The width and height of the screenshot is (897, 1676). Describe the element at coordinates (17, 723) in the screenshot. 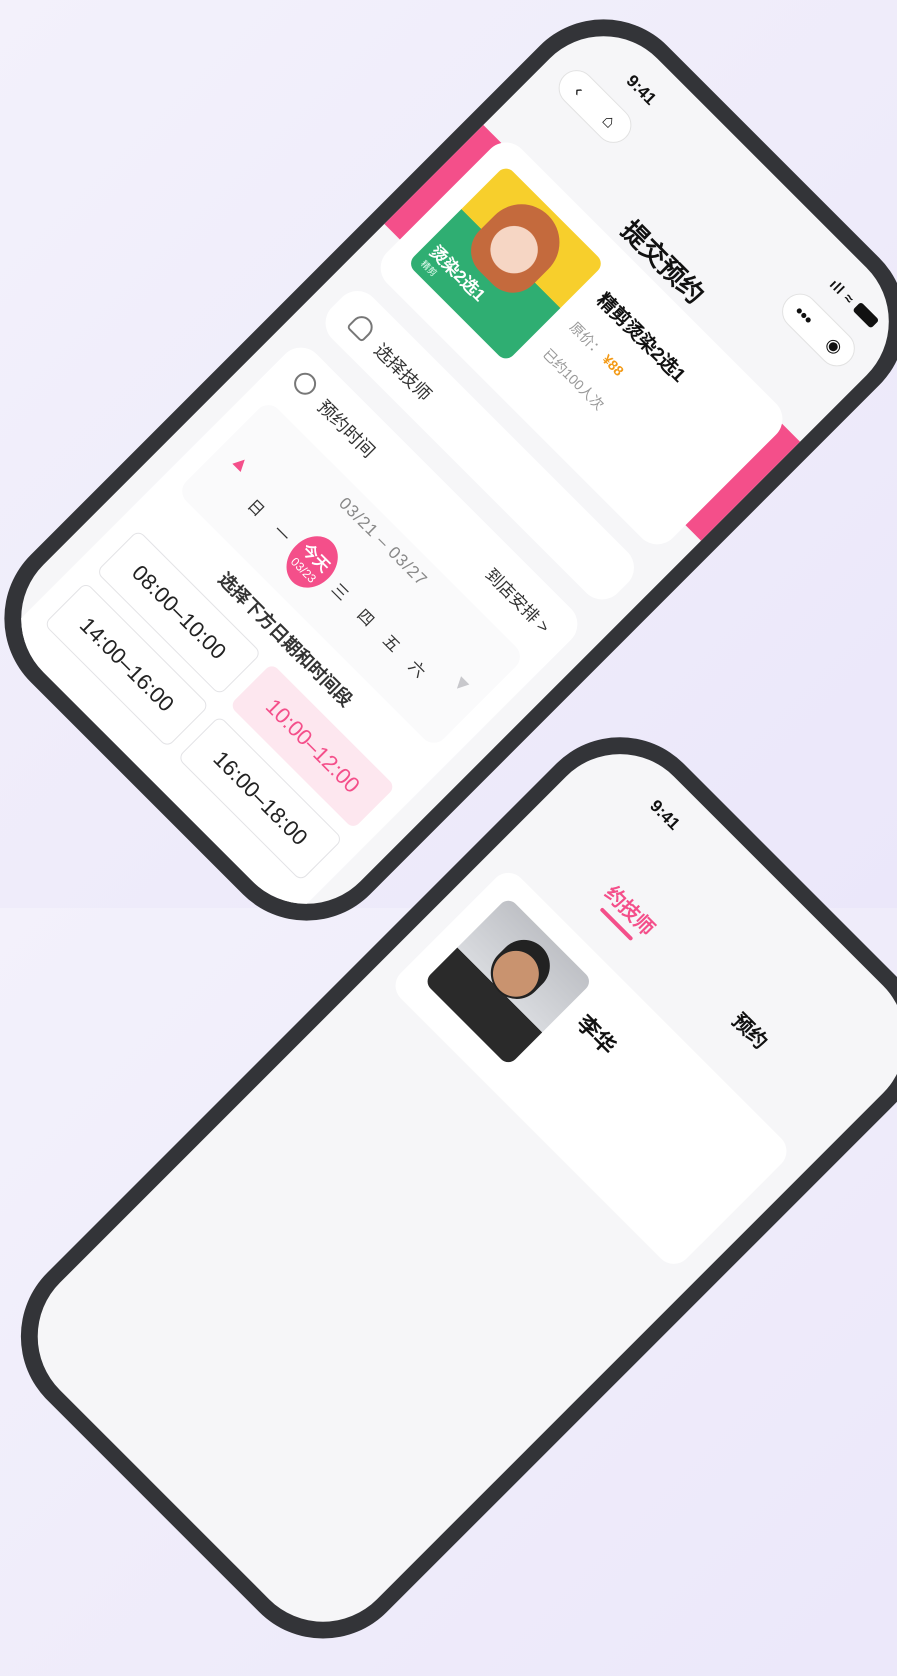

I see `call-button: ✆` at that location.